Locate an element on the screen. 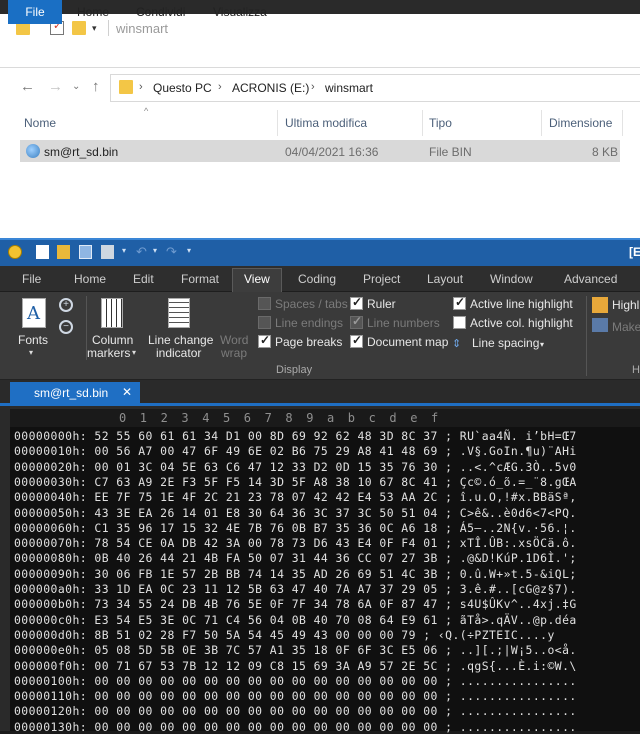 Image resolution: width=640 pixels, height=734 pixels. tab-coding: Coding is located at coordinates (317, 279).